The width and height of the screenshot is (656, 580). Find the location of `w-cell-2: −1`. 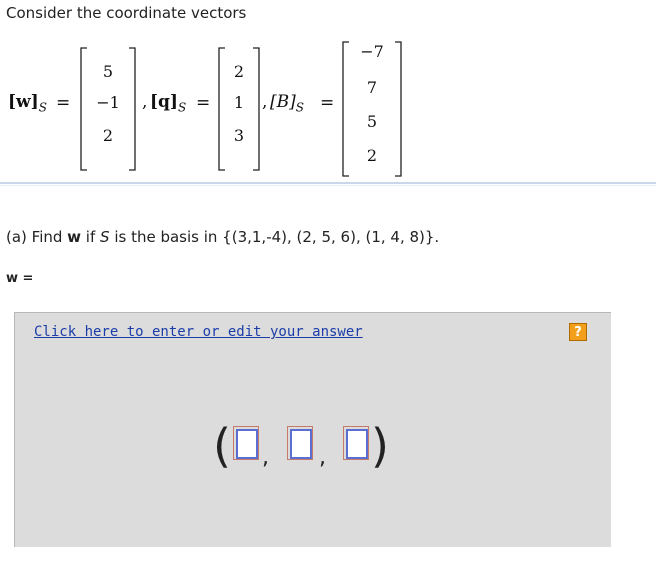

w-cell-2: −1 is located at coordinates (108, 102).